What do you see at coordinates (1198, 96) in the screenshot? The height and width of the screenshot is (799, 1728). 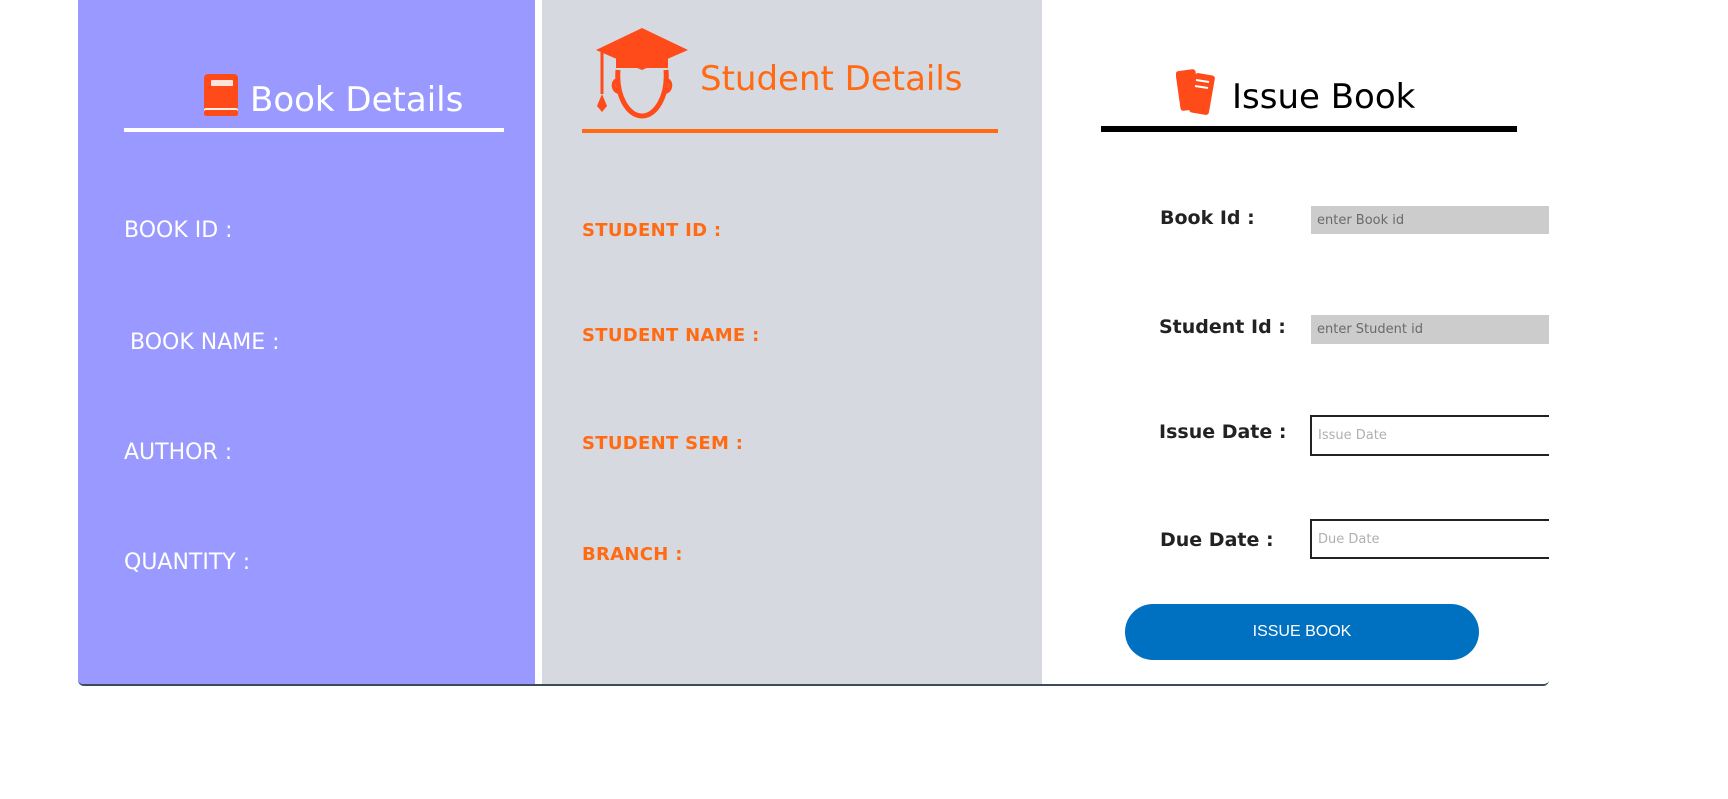 I see `books-icon` at bounding box center [1198, 96].